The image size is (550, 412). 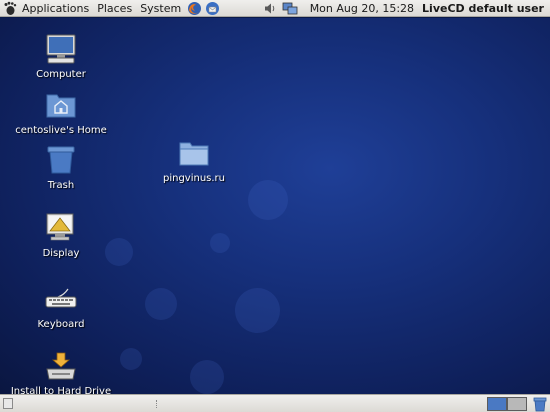 I want to click on applications-menu: Applications, so click(x=46, y=8).